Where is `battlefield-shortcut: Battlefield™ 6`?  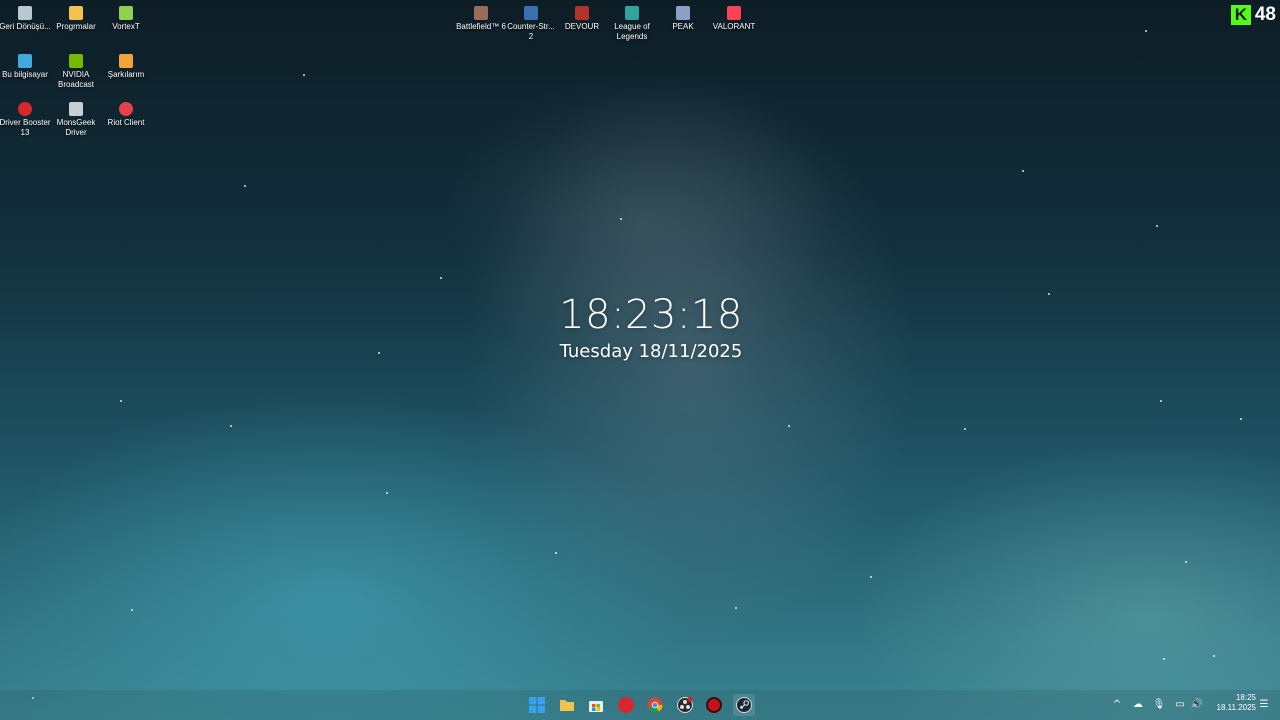
battlefield-shortcut: Battlefield™ 6 is located at coordinates (481, 19).